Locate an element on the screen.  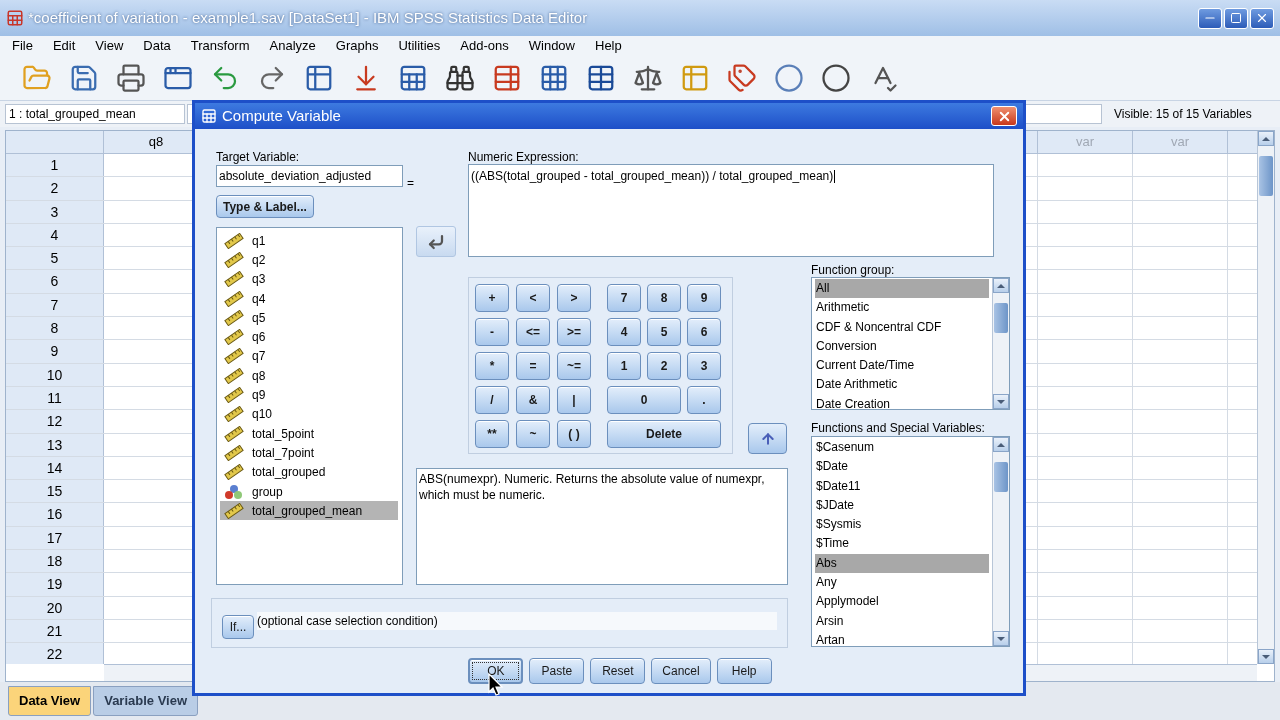
list-item: Arsin is located at coordinates (902, 621).